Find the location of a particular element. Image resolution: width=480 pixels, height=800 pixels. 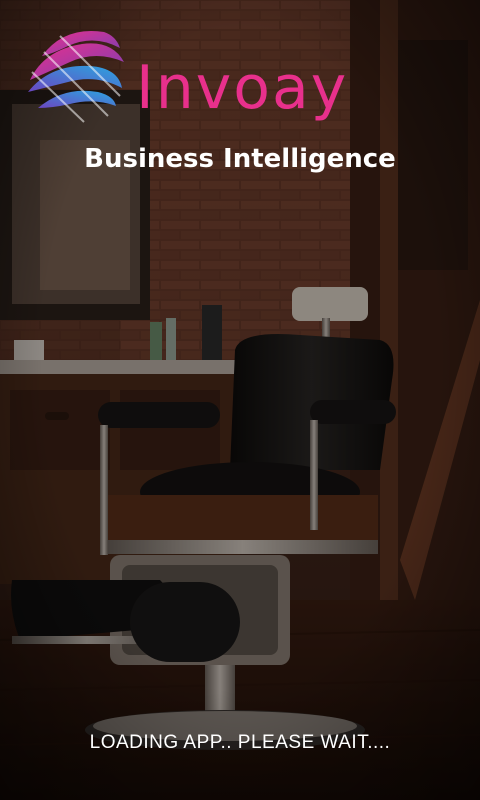

brand-logo: Invoay is located at coordinates (244, 77).